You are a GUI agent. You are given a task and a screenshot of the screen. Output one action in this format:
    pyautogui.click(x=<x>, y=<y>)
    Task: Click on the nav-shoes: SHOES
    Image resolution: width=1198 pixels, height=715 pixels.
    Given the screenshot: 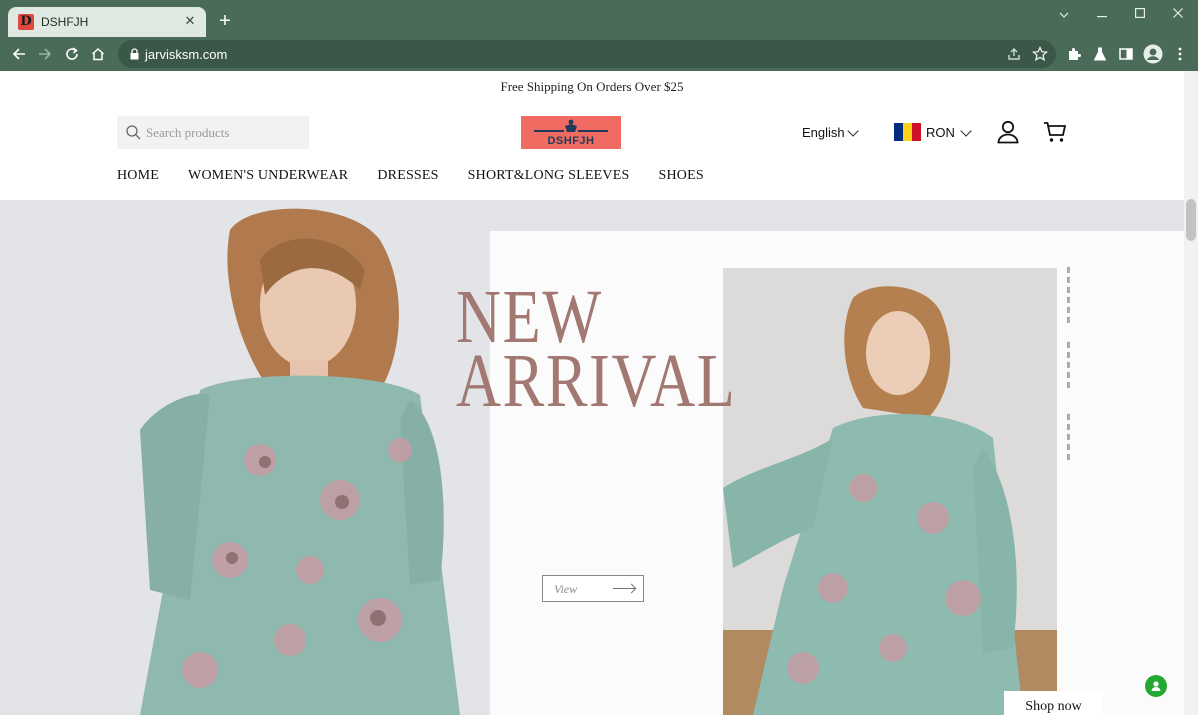 What is the action you would take?
    pyautogui.click(x=680, y=176)
    